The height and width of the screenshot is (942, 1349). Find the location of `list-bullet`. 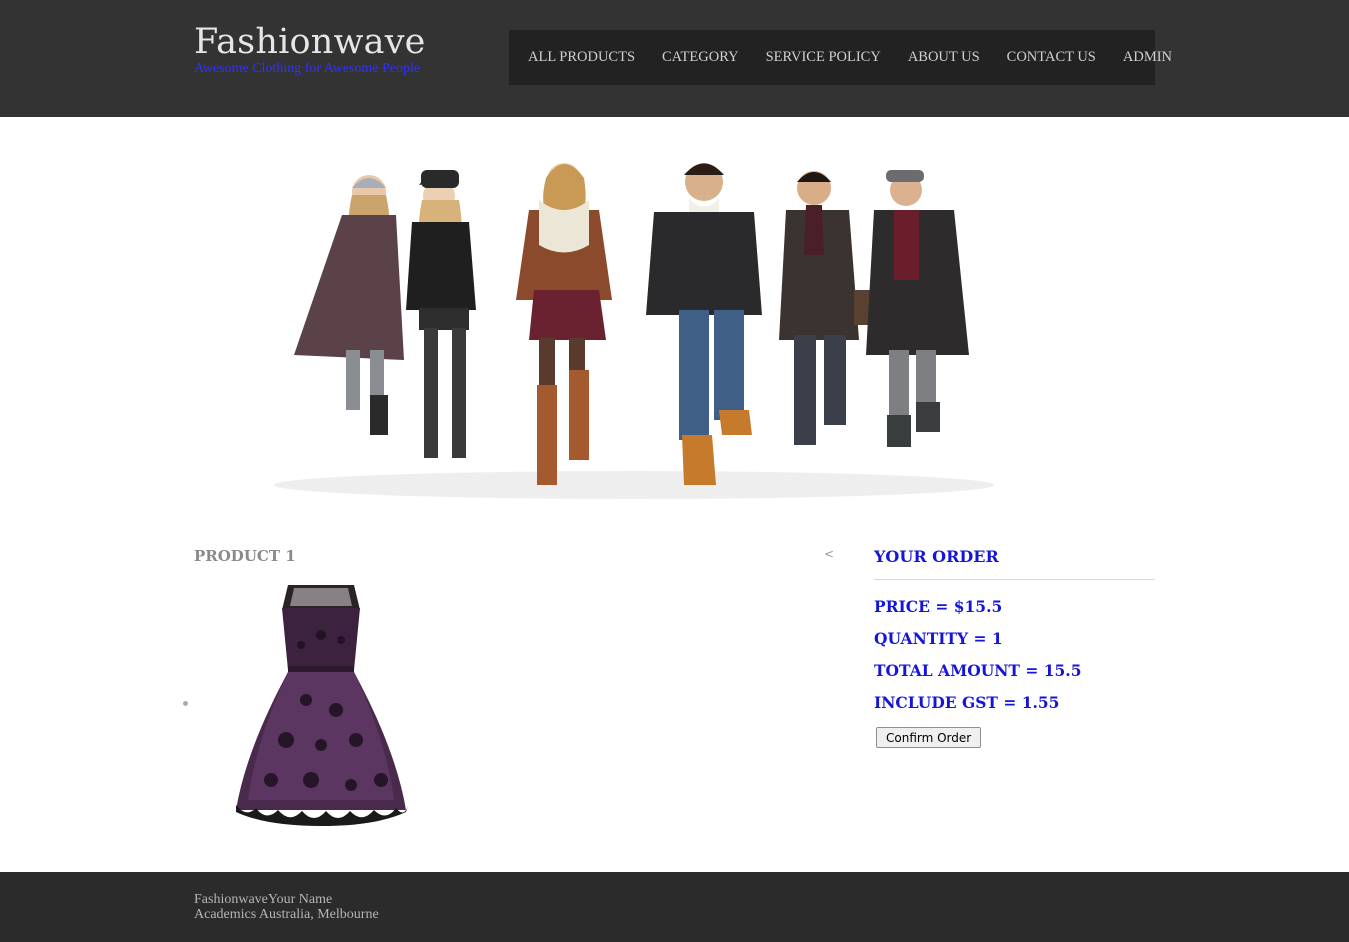

list-bullet is located at coordinates (185, 703).